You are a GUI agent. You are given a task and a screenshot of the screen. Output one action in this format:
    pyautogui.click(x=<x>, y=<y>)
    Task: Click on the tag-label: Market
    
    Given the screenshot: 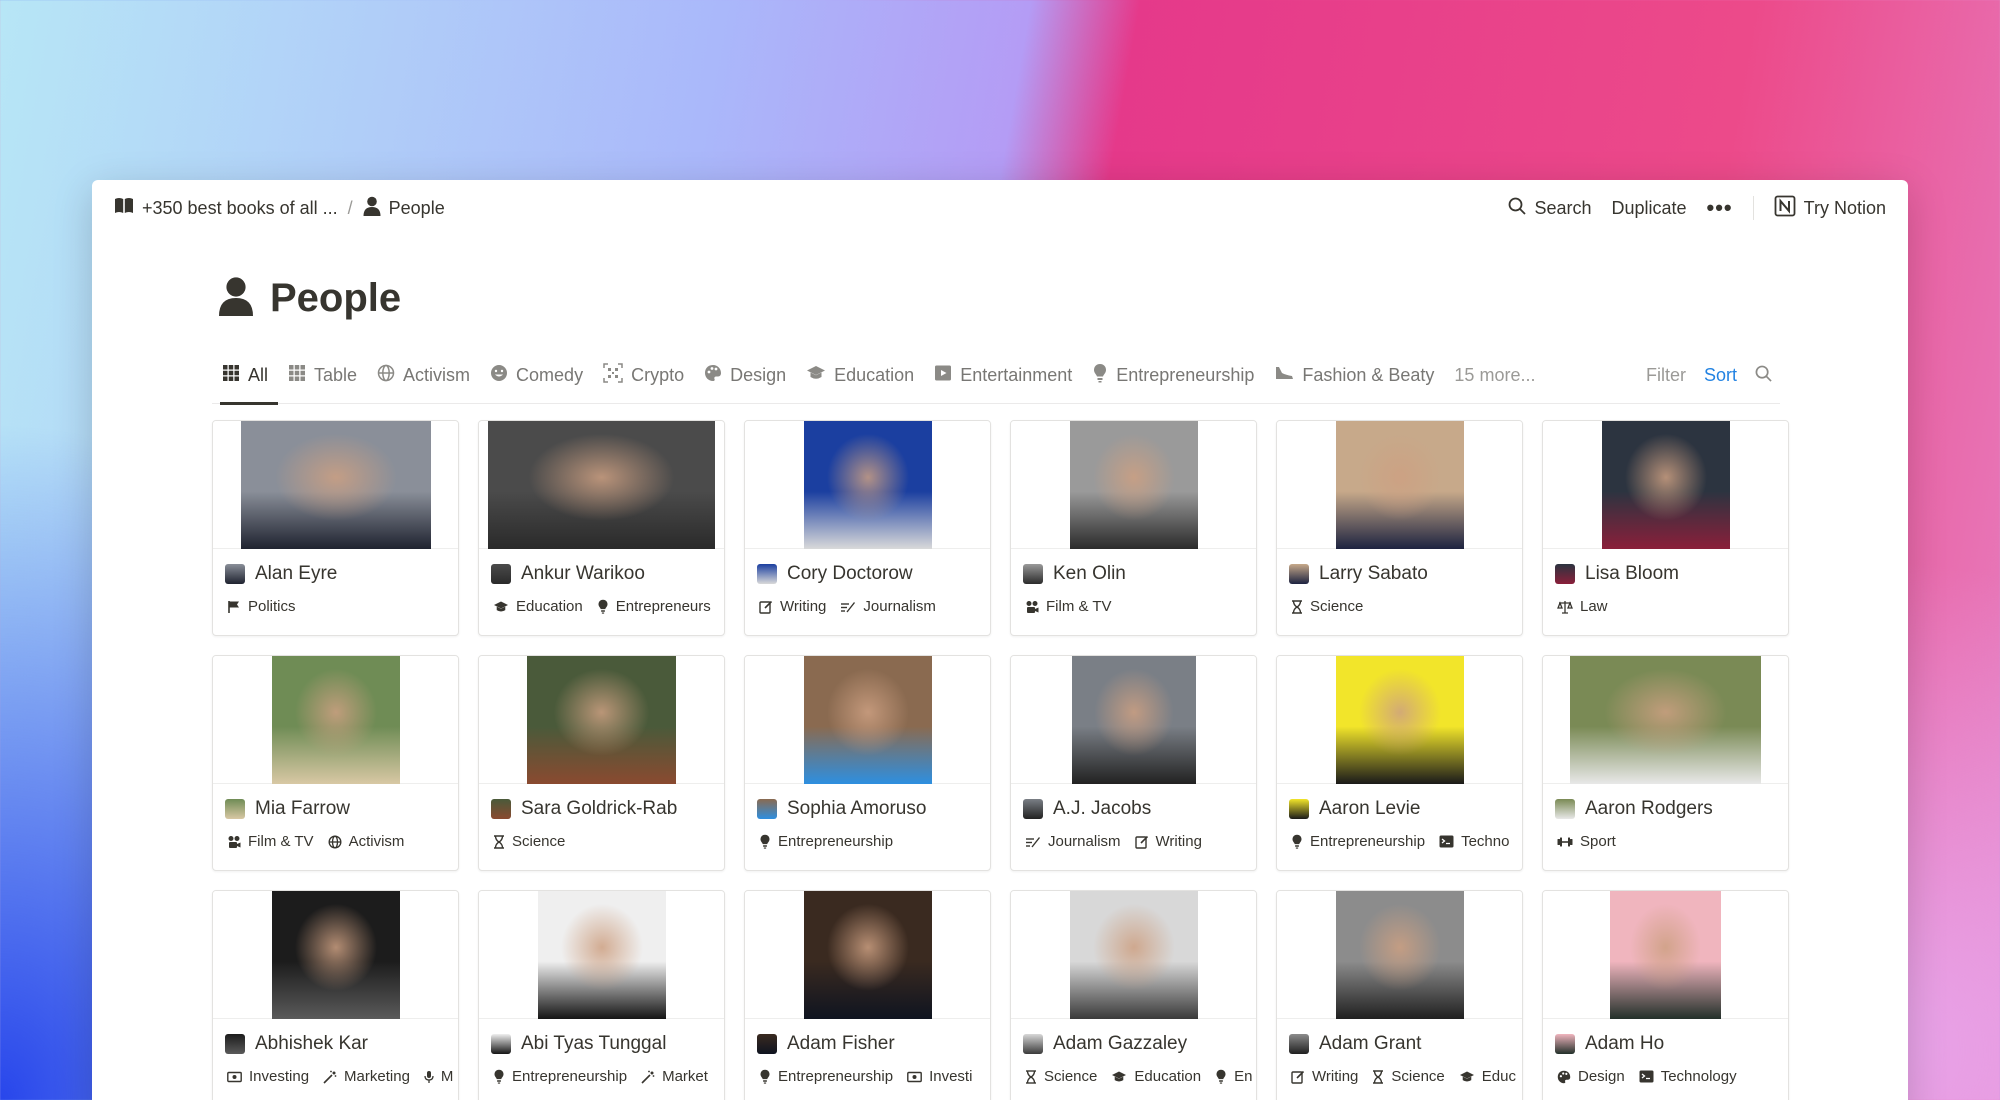 What is the action you would take?
    pyautogui.click(x=685, y=1076)
    